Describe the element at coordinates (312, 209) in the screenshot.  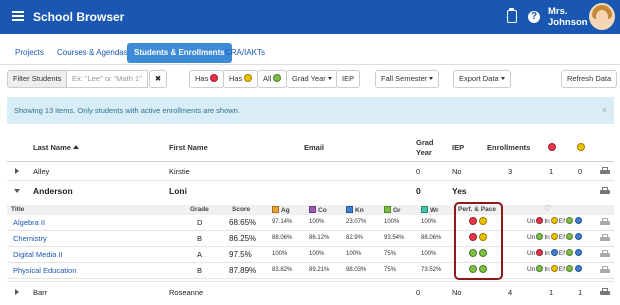
I see `co-swatch-icon` at that location.